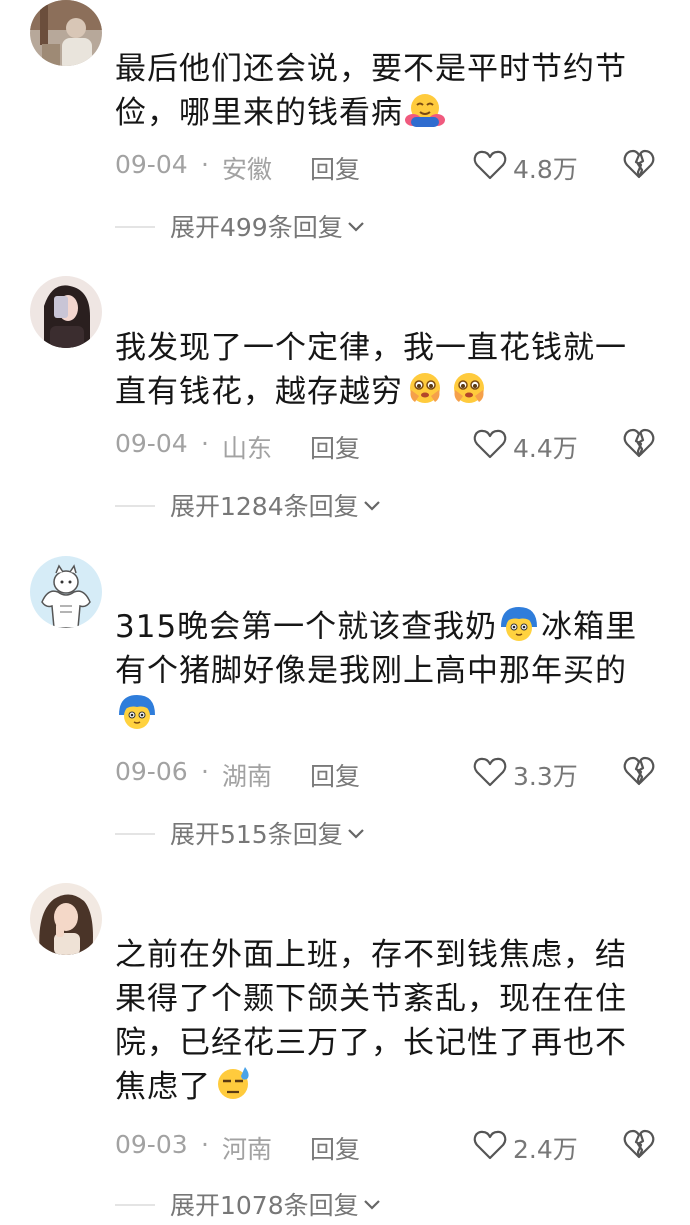  What do you see at coordinates (387, 445) in the screenshot?
I see `comment-meta: 09-04 · 山东 回复 4.4万` at bounding box center [387, 445].